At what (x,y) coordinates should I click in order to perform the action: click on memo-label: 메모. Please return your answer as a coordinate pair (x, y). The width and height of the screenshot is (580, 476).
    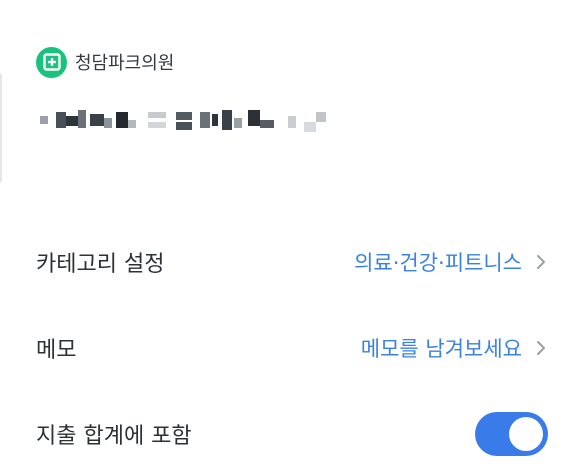
    Looking at the image, I should click on (56, 350).